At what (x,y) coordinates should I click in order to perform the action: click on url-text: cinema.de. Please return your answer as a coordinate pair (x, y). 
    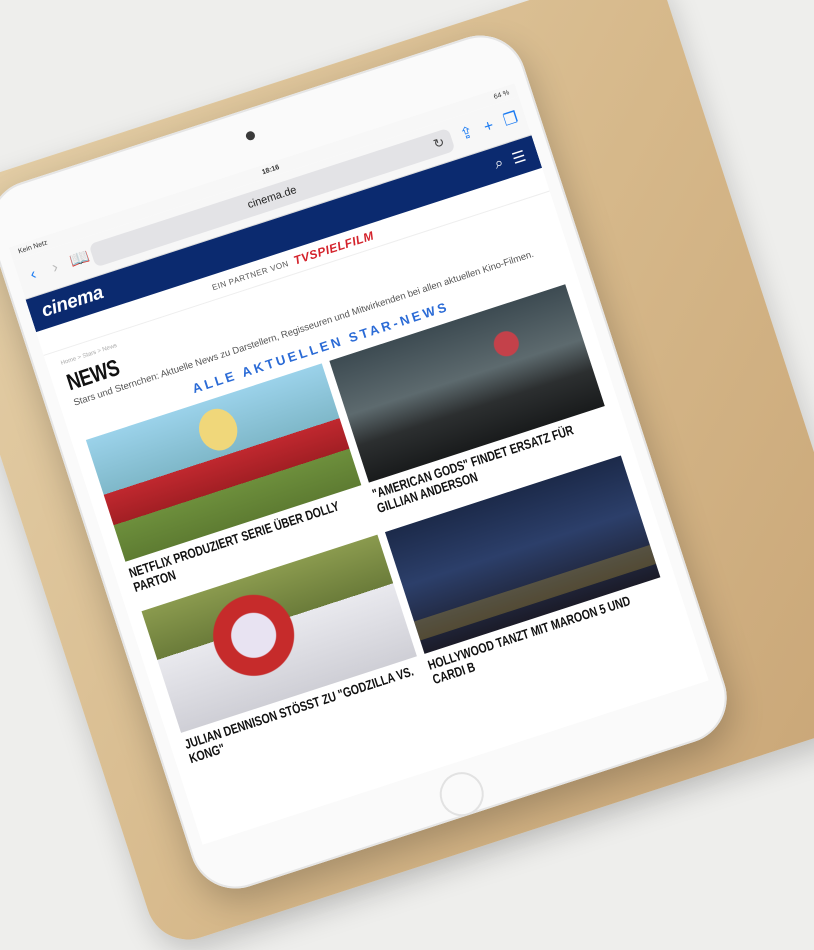
    Looking at the image, I should click on (272, 198).